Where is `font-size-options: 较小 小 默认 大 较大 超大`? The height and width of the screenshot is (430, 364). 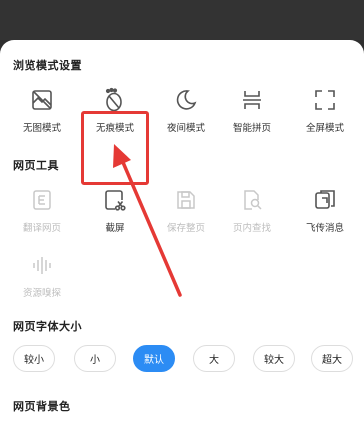
font-size-options: 较小 小 默认 大 较大 超大 is located at coordinates (183, 359).